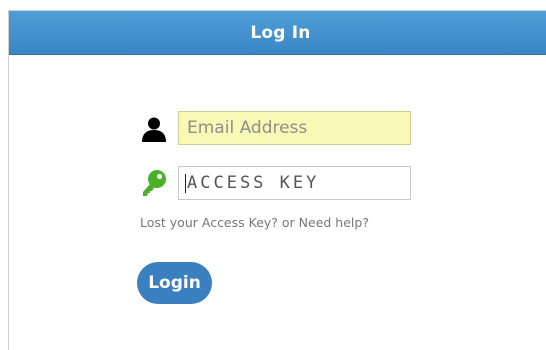 This screenshot has height=350, width=546. Describe the element at coordinates (154, 129) in the screenshot. I see `user-icon` at that location.